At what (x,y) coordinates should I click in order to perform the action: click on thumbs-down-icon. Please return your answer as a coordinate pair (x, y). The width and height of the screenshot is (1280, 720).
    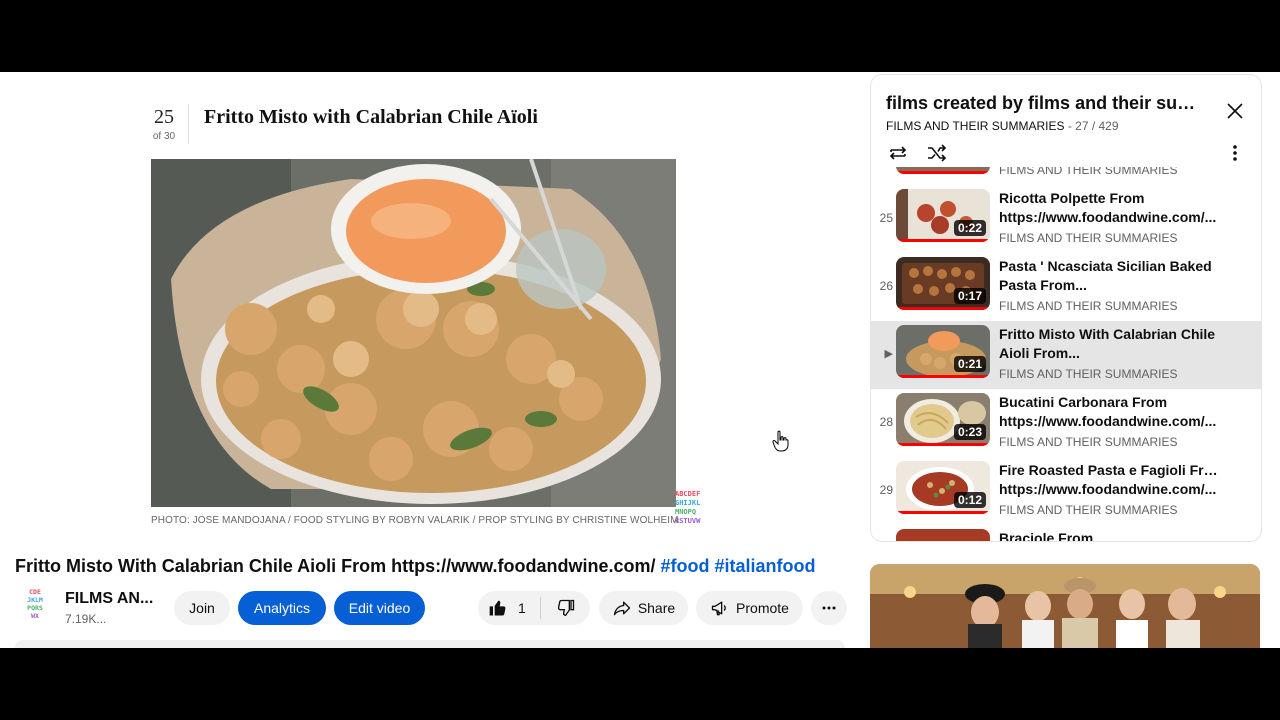
    Looking at the image, I should click on (565, 608).